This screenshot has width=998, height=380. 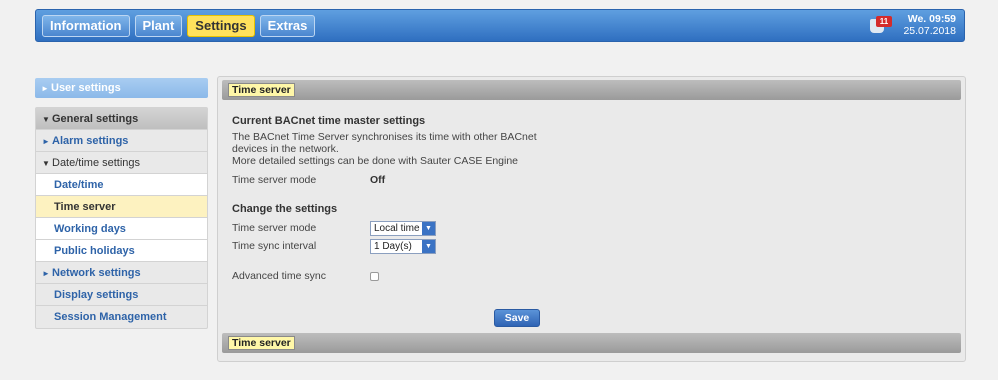 What do you see at coordinates (121, 207) in the screenshot?
I see `sidebar-item-time-server: Time server` at bounding box center [121, 207].